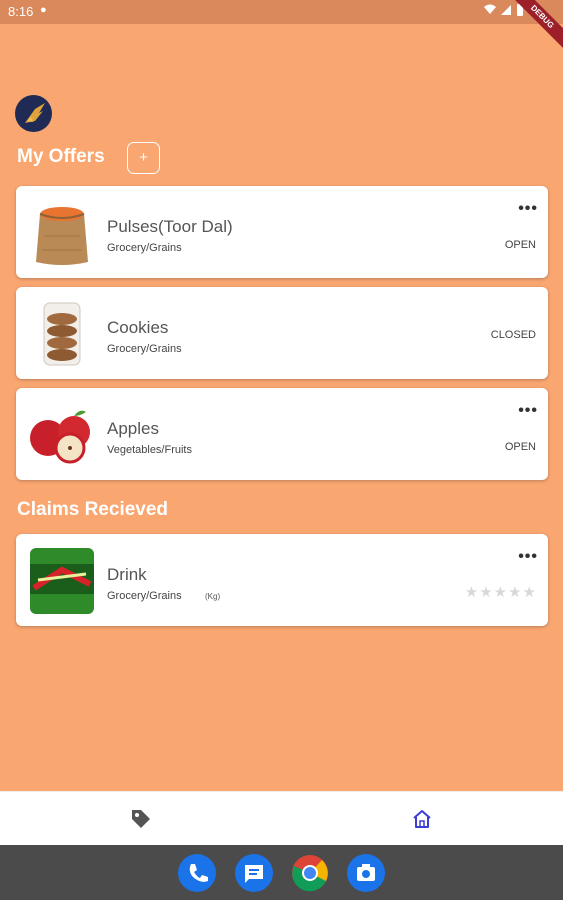 This screenshot has width=563, height=900. I want to click on add-offer-button: +, so click(143, 158).